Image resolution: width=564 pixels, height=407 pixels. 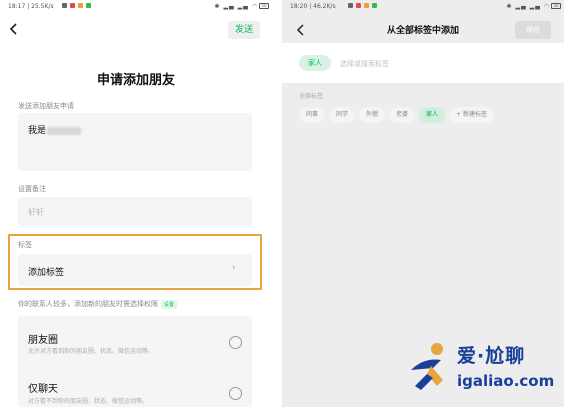 I want to click on status-bar: 18:20 | 46.2K/s ✱ ▂▄ ▂▄ ◠ 50, so click(x=423, y=6).